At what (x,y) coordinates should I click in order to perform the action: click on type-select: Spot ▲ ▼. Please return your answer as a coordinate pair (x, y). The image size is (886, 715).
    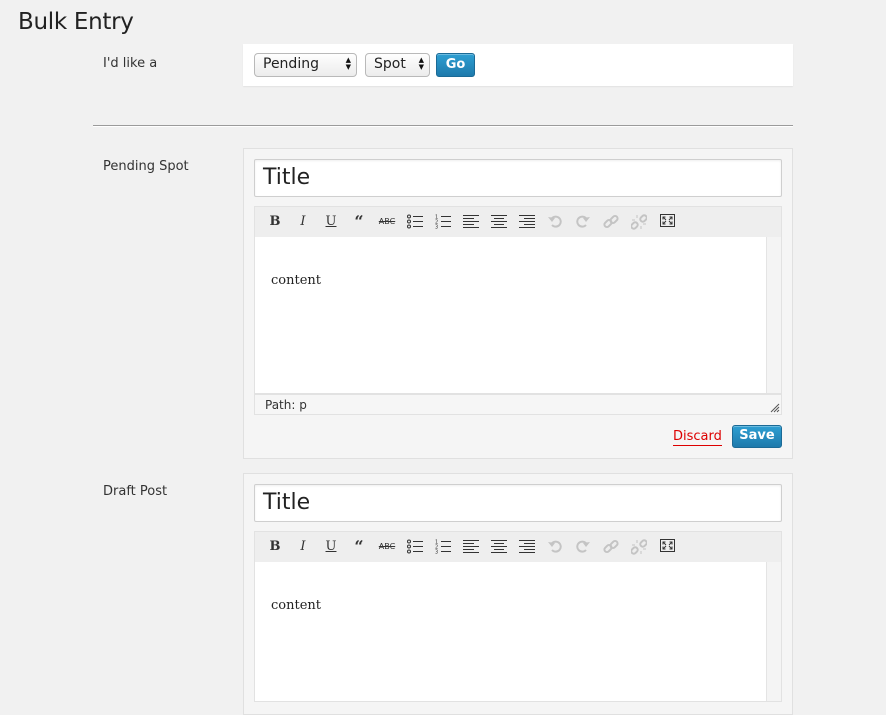
    Looking at the image, I should click on (397, 65).